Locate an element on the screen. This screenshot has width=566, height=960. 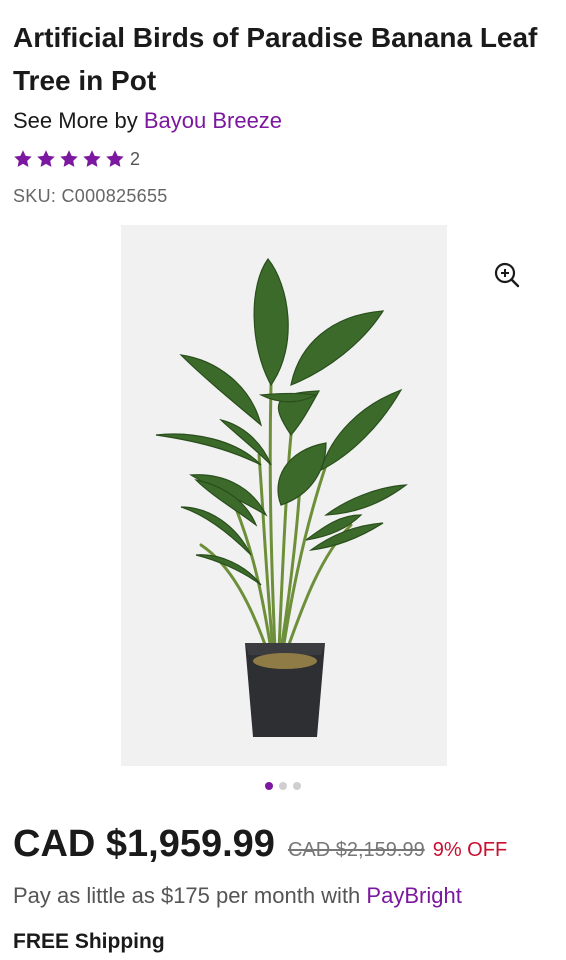
rating: 2 is located at coordinates (76, 159).